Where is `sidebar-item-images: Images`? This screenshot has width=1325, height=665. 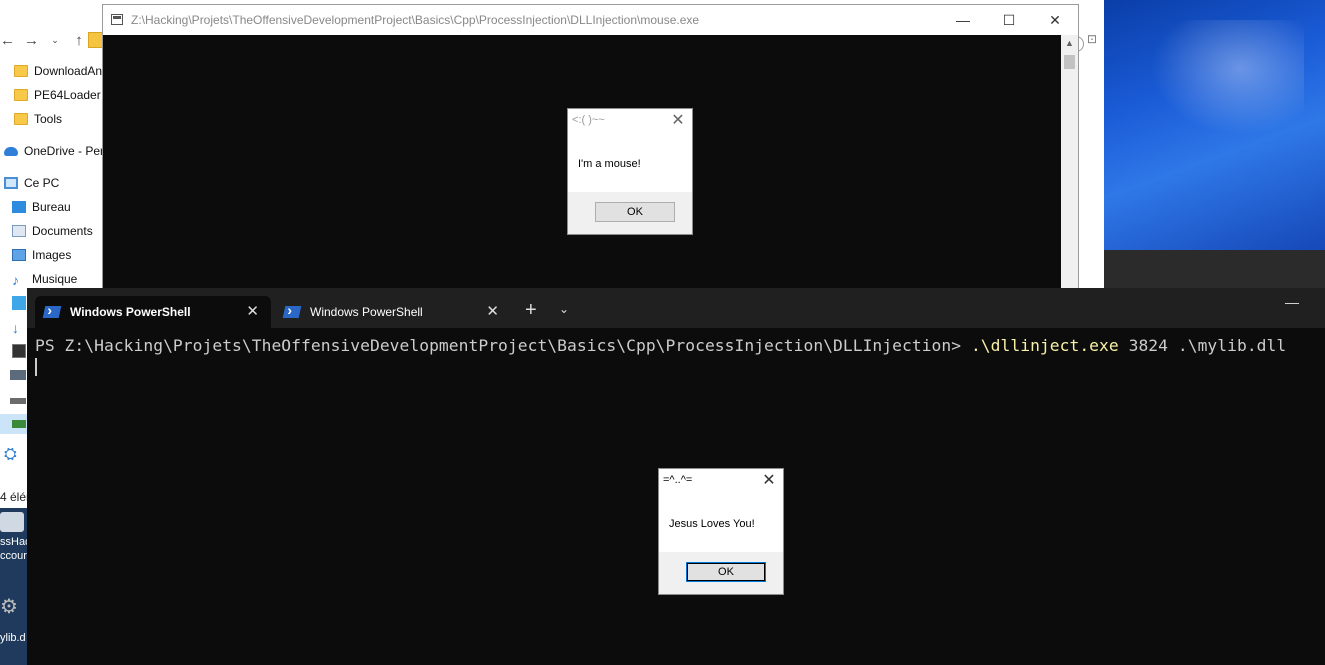
sidebar-item-images: Images is located at coordinates (35, 255).